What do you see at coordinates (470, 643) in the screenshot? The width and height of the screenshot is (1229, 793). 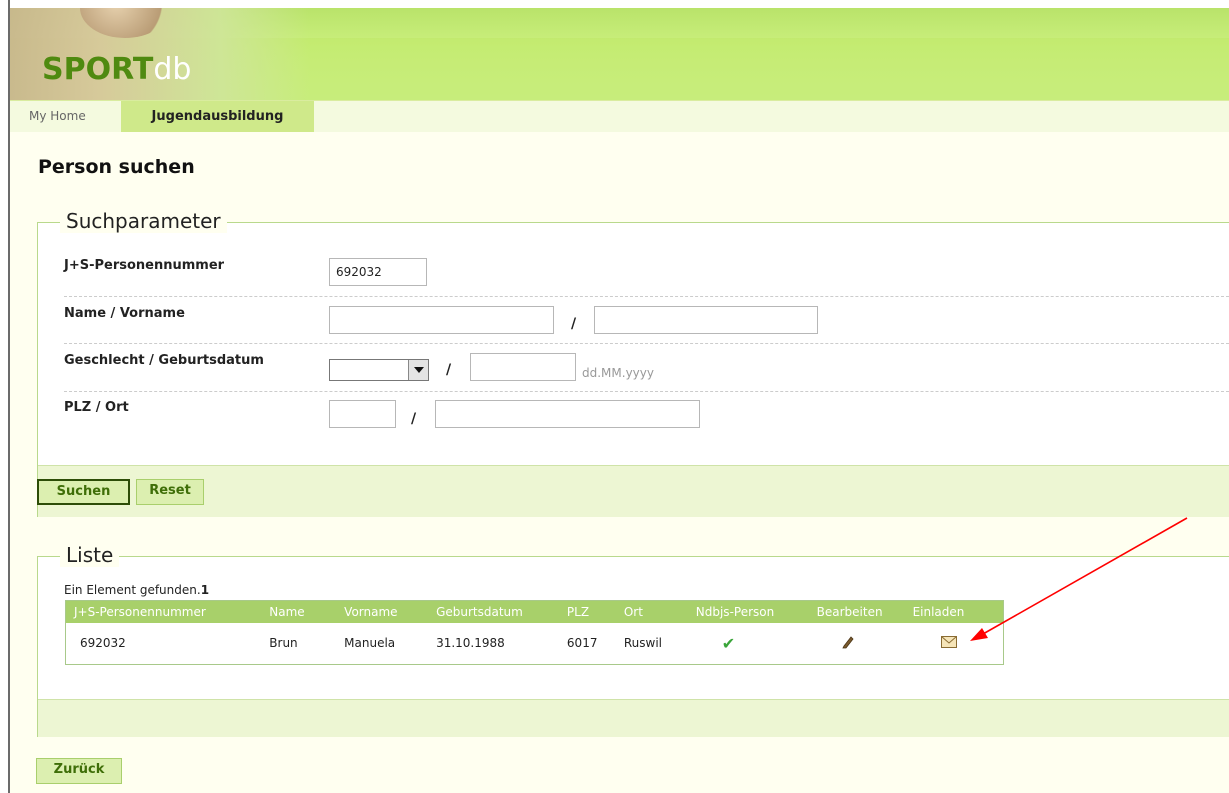 I see `cell-geburtsdatum: 31.10.1988` at bounding box center [470, 643].